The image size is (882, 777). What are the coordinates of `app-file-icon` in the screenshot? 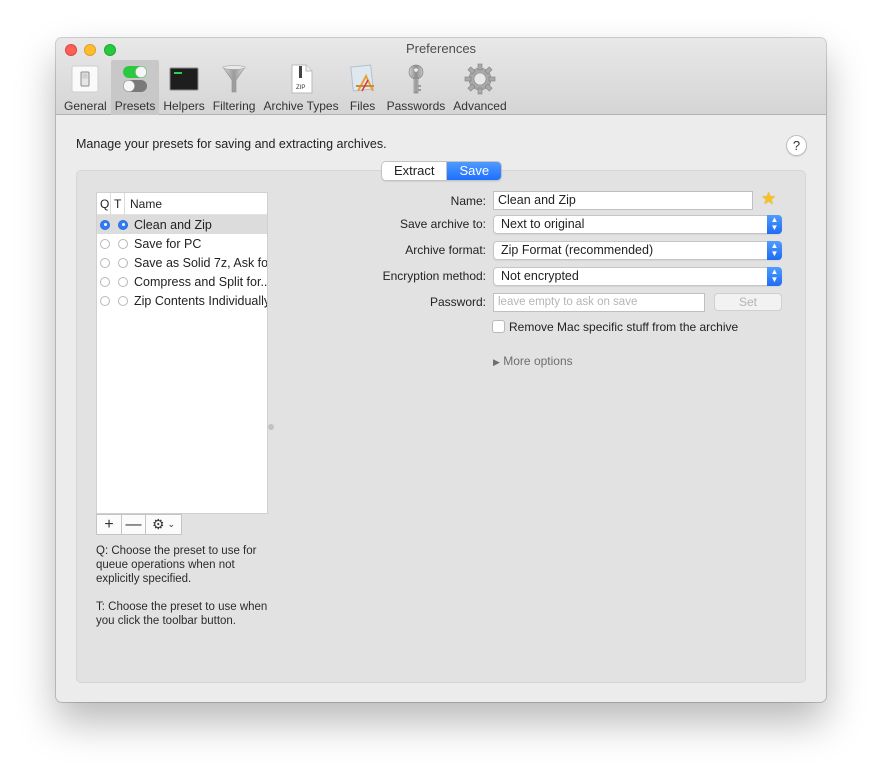 It's located at (363, 79).